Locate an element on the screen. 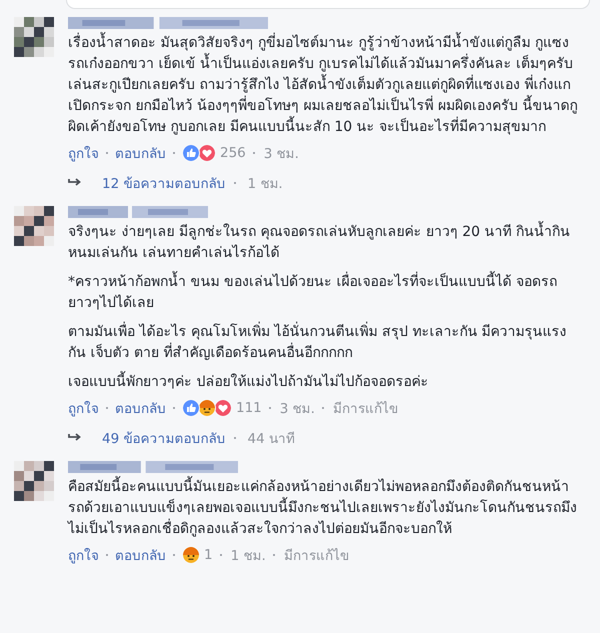 The width and height of the screenshot is (600, 633). timestamp: 44 นาที is located at coordinates (271, 439).